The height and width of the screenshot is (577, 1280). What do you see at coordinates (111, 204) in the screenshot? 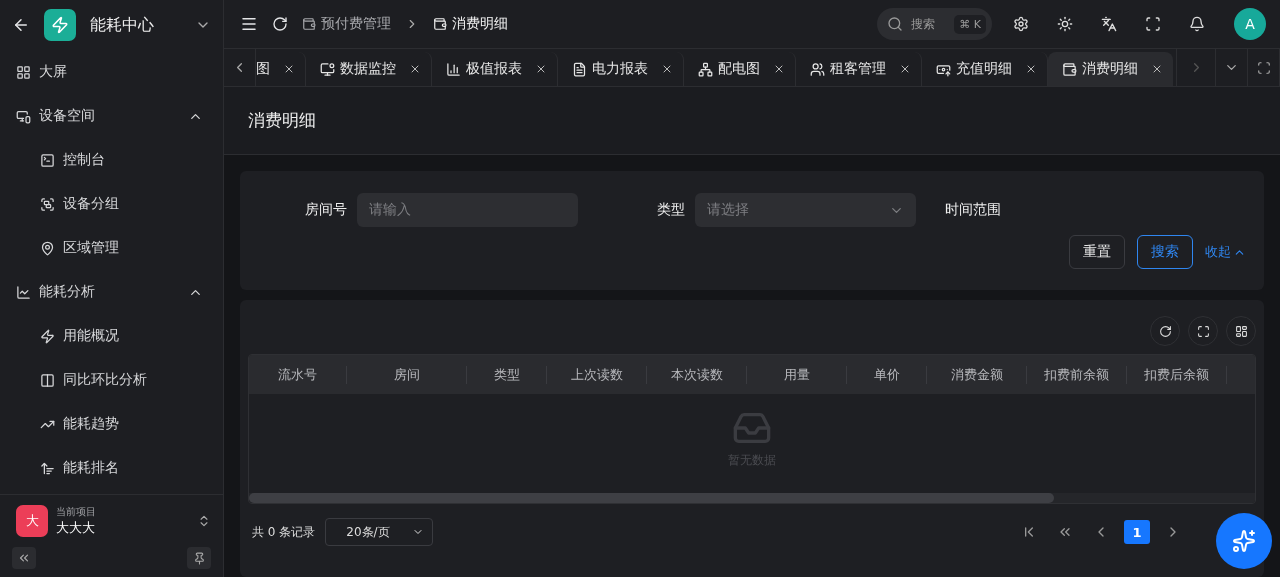
I see `menu-item: 设备分组` at bounding box center [111, 204].